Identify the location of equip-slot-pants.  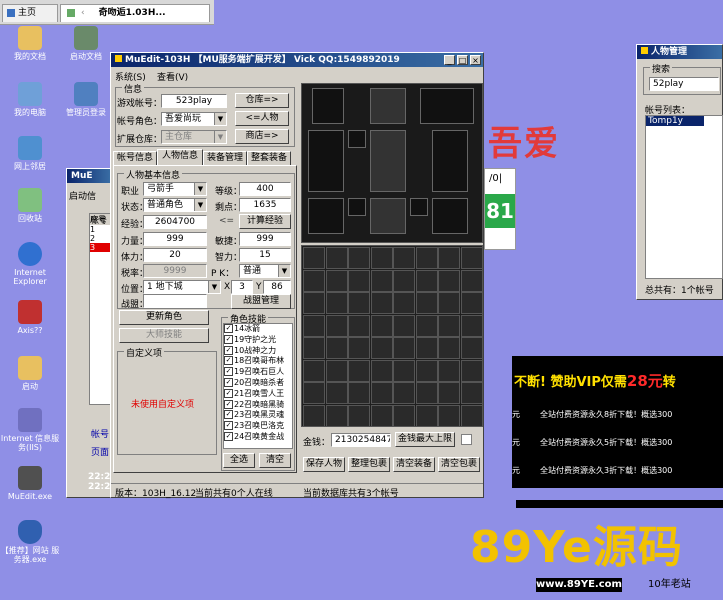
(388, 216).